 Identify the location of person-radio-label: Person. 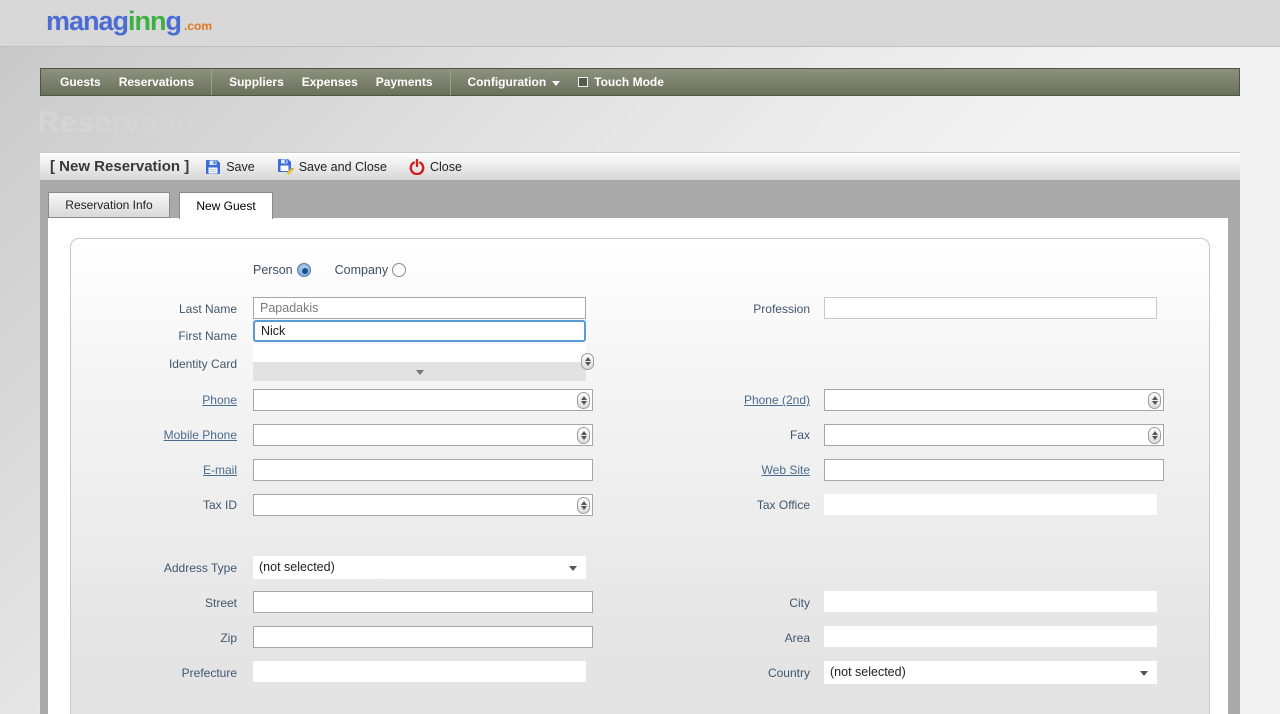
(273, 270).